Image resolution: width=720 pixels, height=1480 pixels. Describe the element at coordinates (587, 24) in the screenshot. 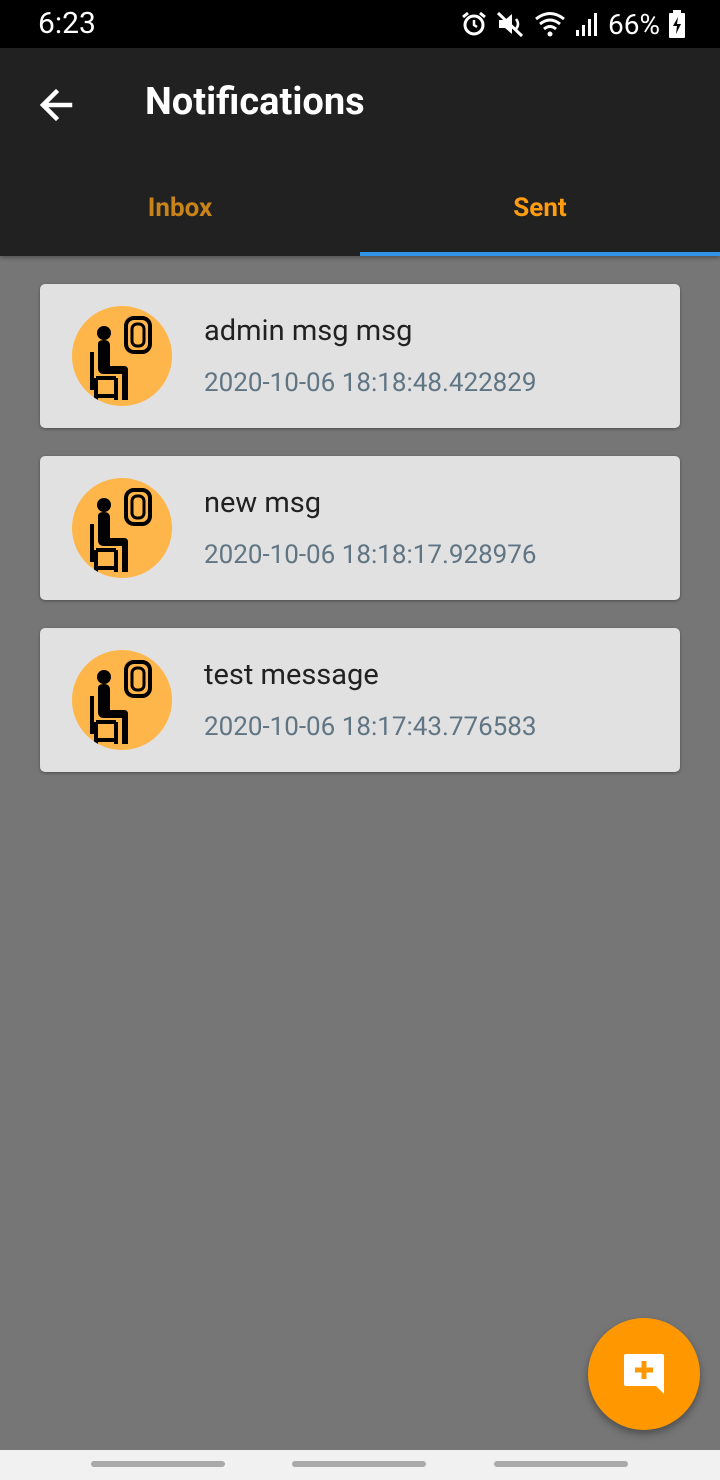

I see `signal-icon` at that location.